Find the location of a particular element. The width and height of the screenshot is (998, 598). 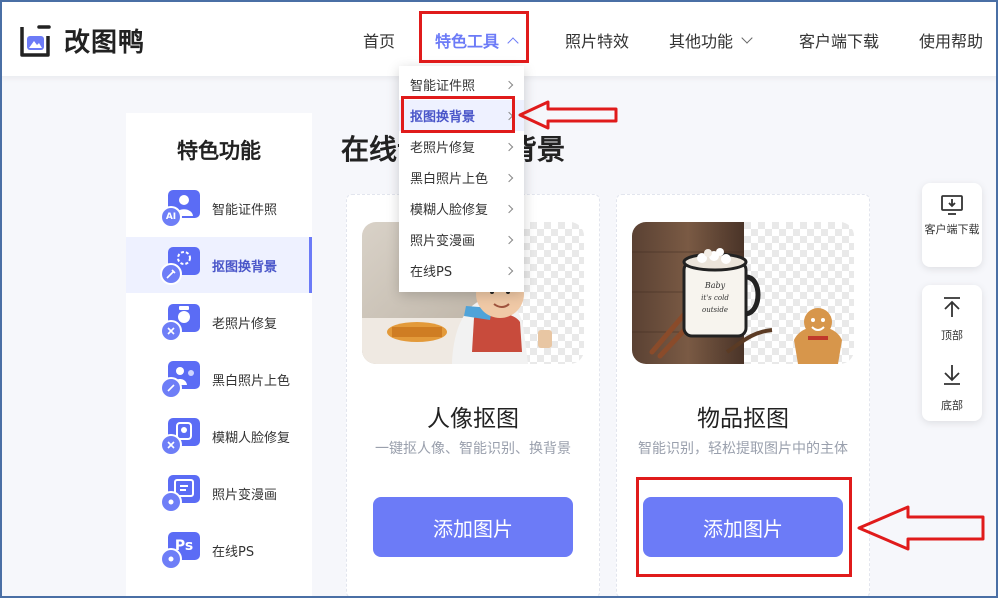

nav-photo-effects-label: 照片特效 is located at coordinates (597, 41).